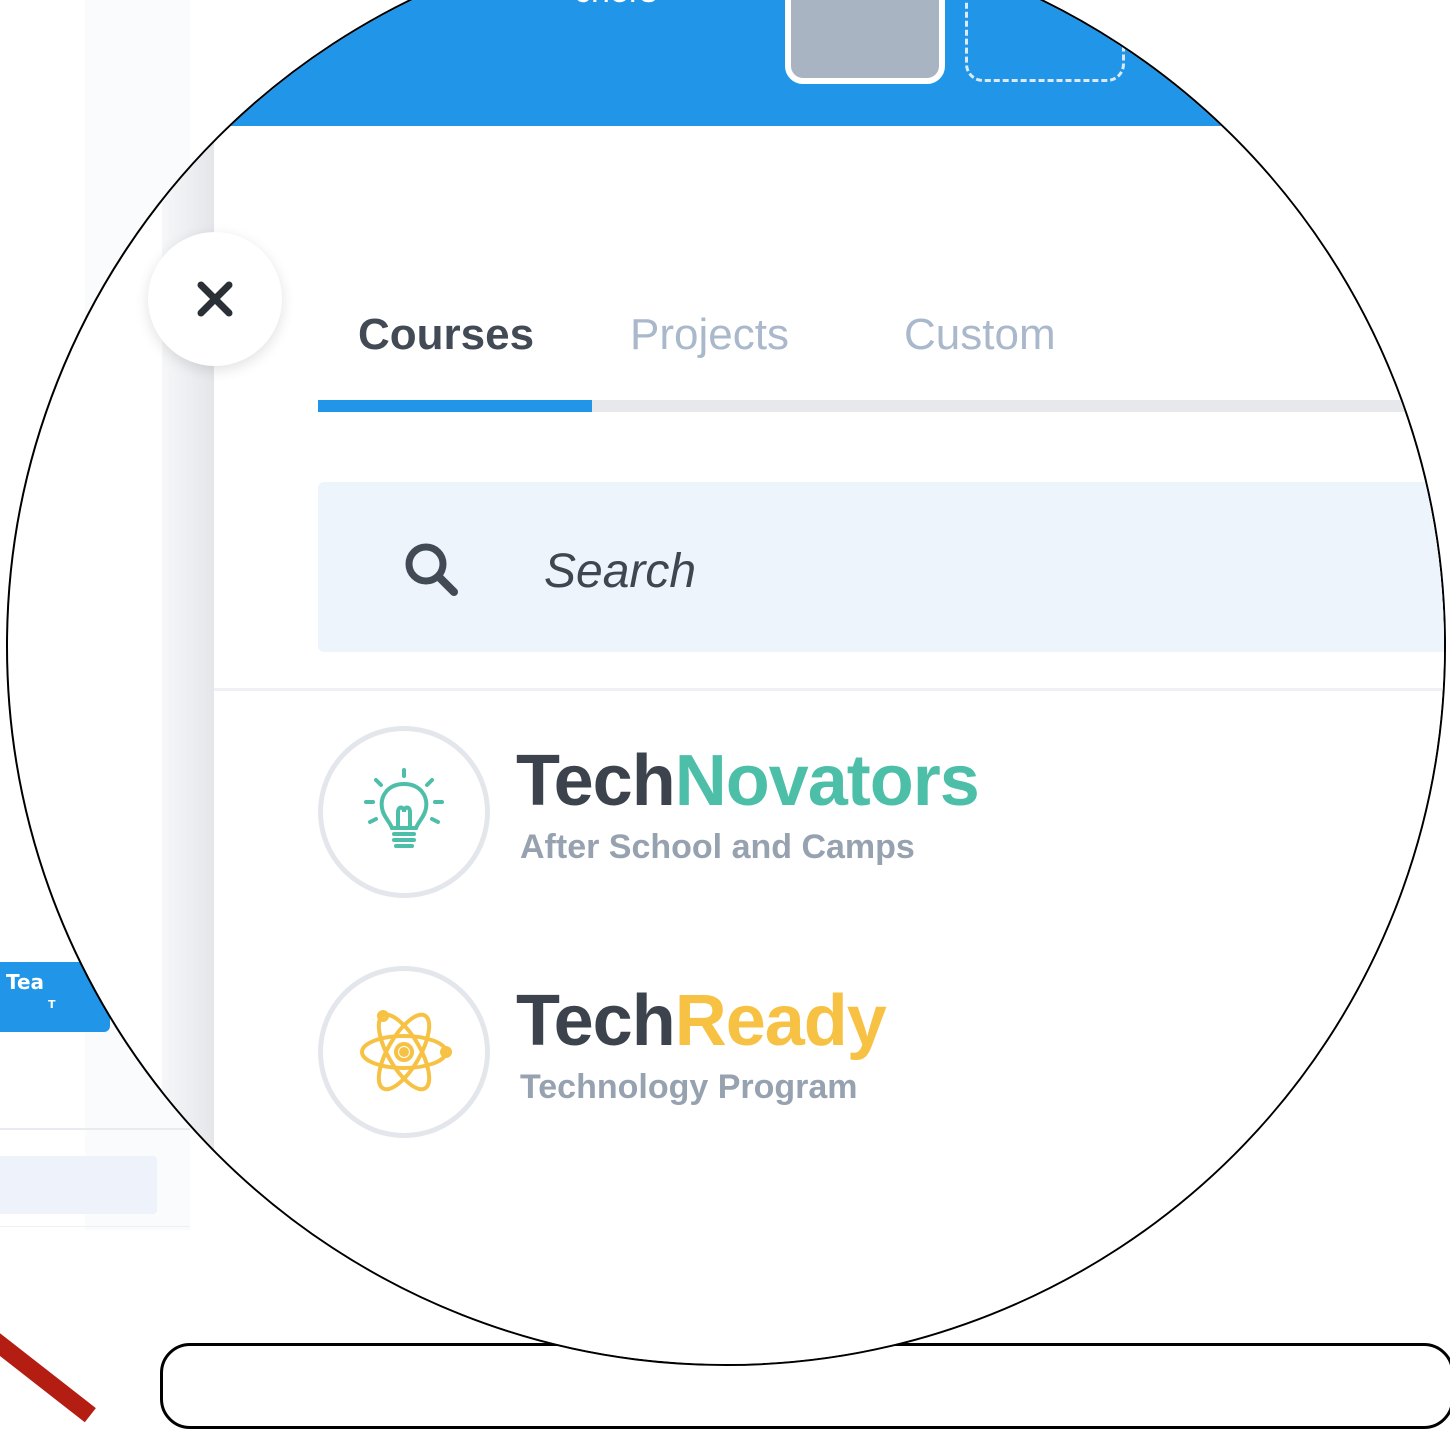 This screenshot has width=1450, height=1429. What do you see at coordinates (980, 335) in the screenshot?
I see `tab-custom: Custom` at bounding box center [980, 335].